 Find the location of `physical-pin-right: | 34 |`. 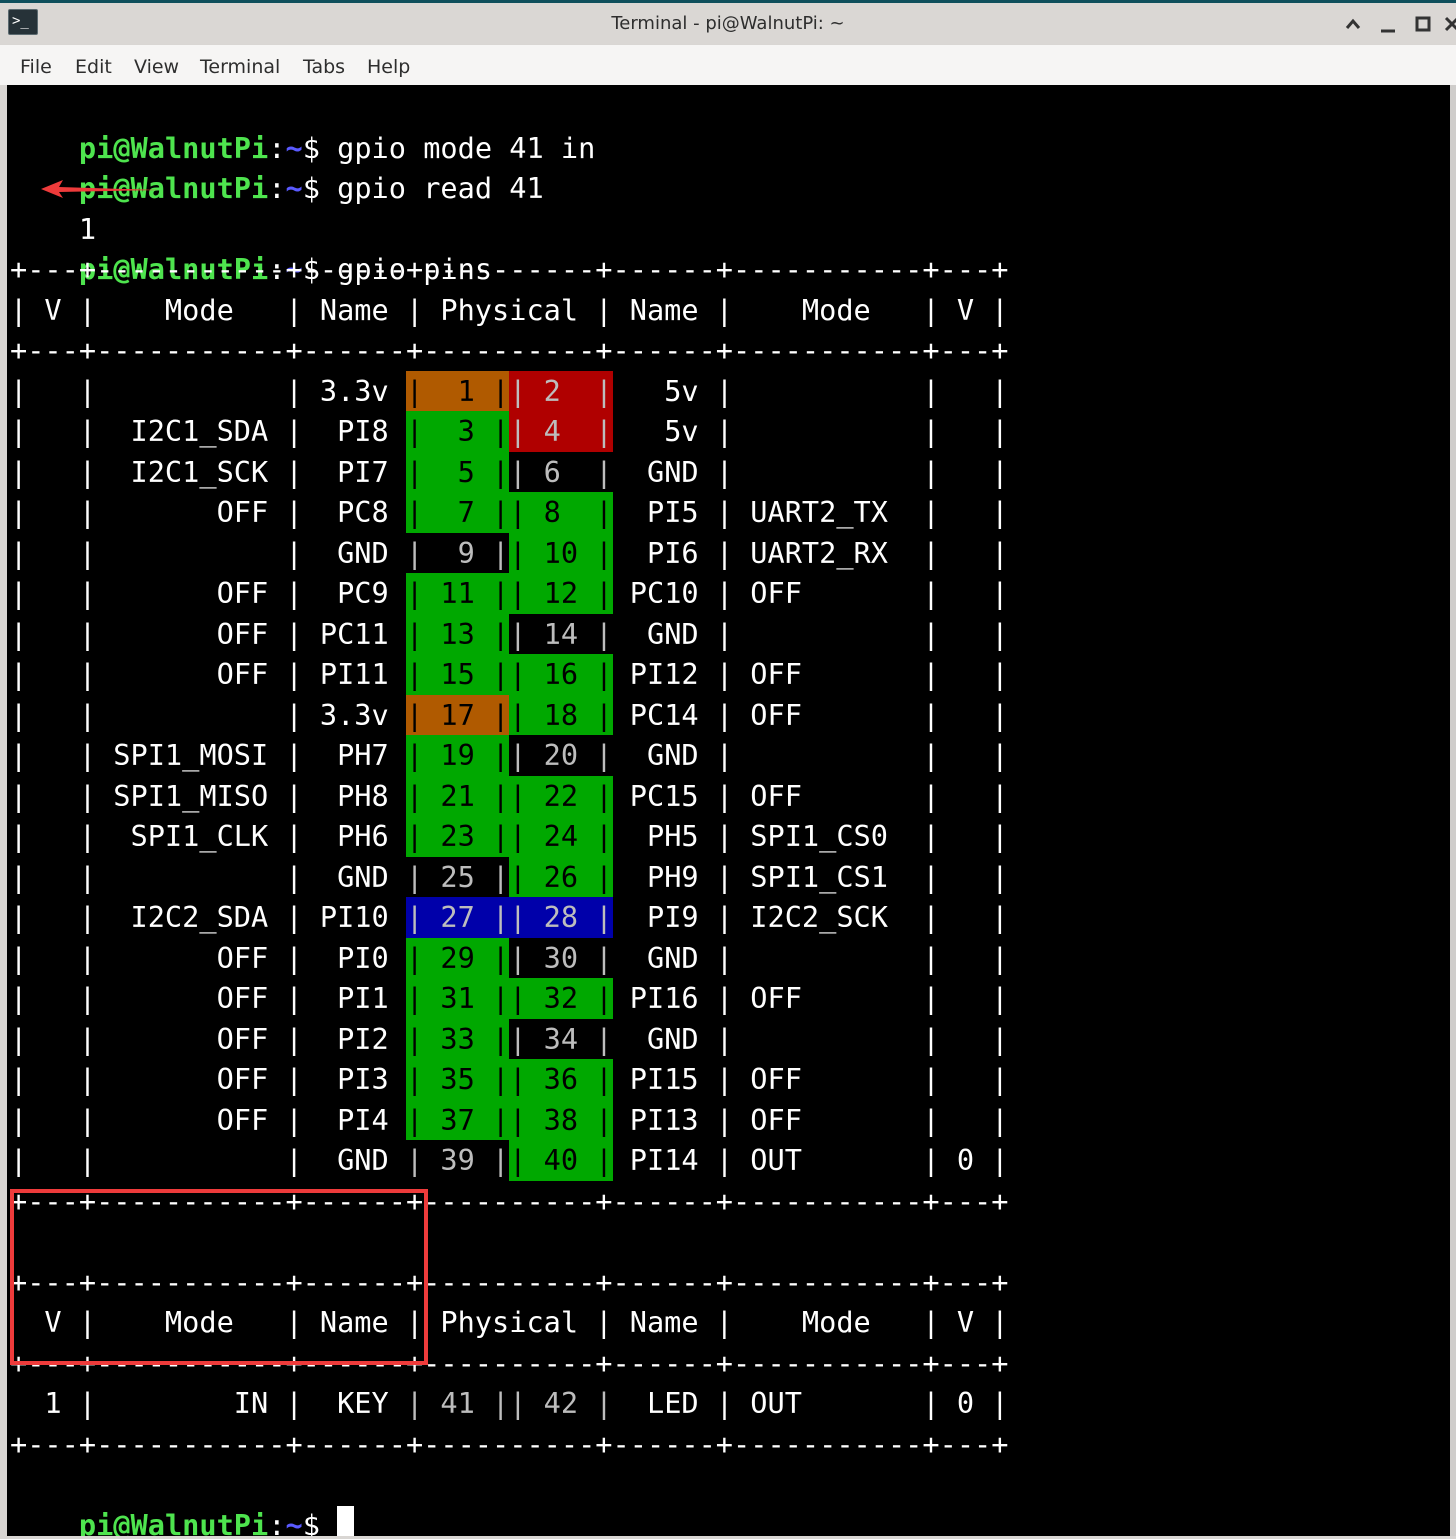

physical-pin-right: | 34 | is located at coordinates (561, 1038).